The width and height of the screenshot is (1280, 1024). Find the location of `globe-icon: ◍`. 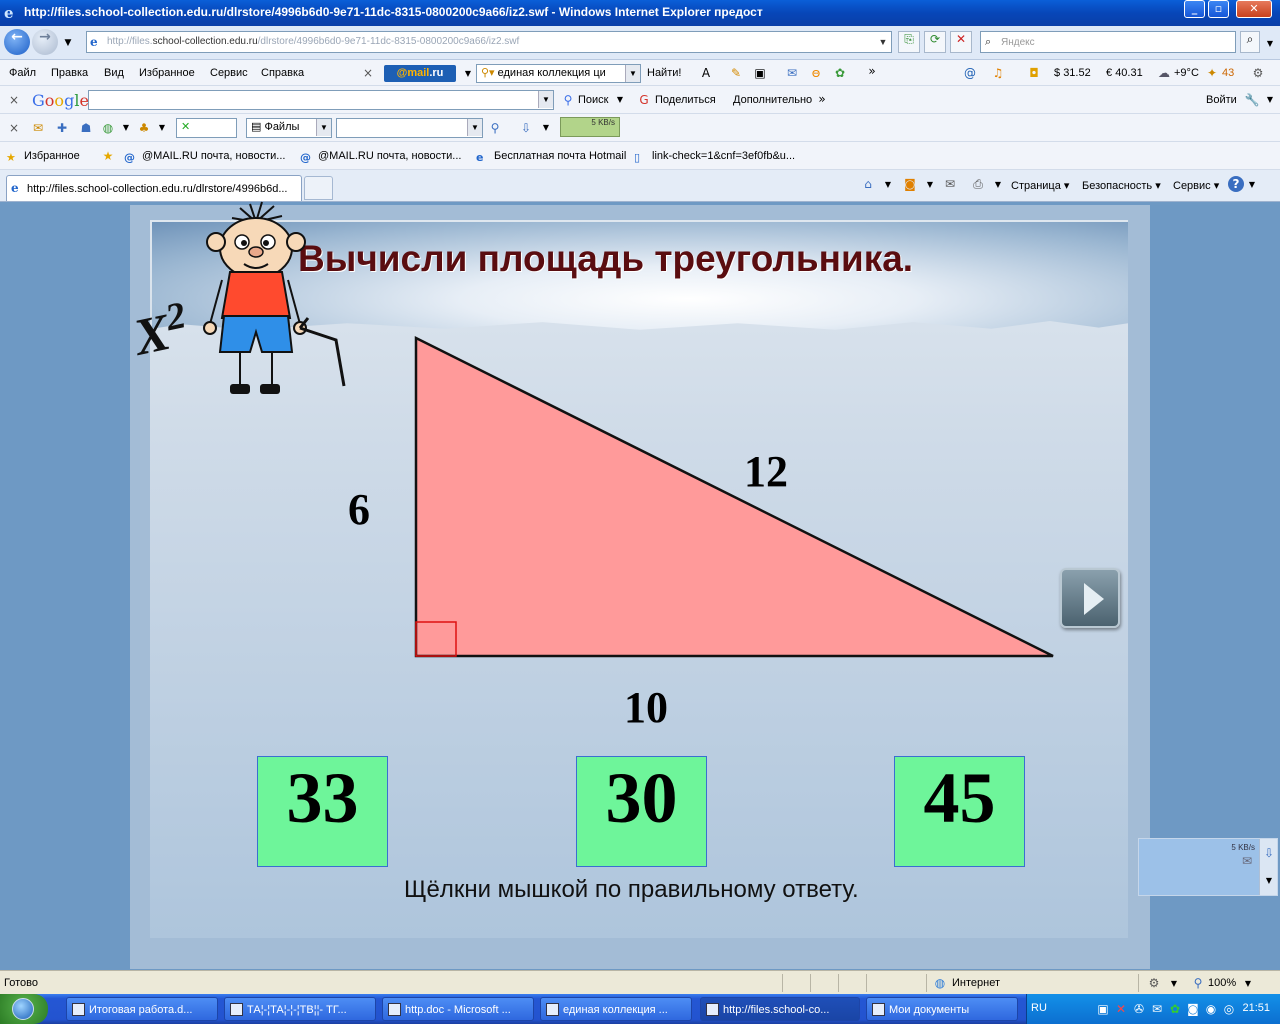

globe-icon: ◍ is located at coordinates (108, 128).